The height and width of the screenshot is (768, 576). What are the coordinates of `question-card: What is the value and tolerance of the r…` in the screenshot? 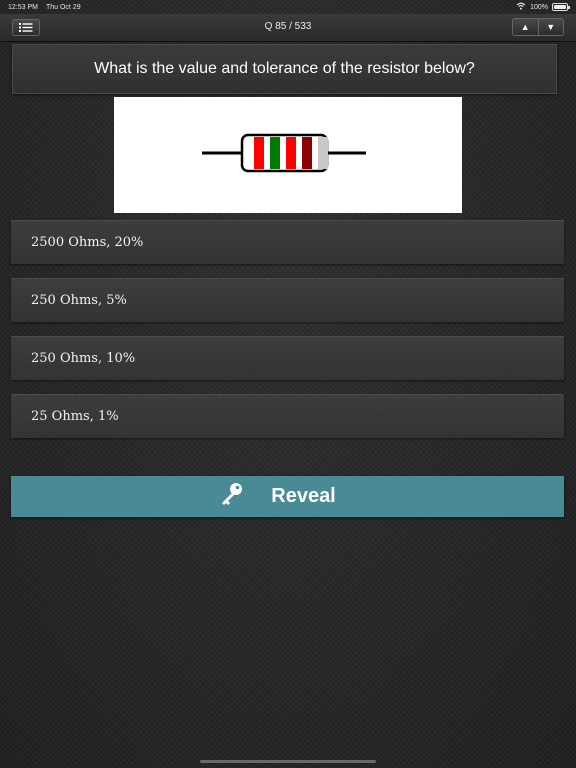 It's located at (284, 69).